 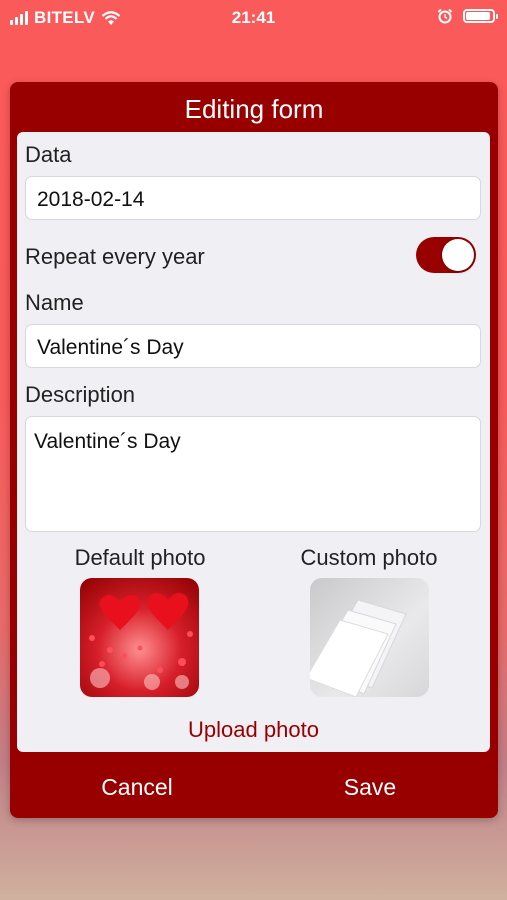 I want to click on description-label: Description, so click(x=80, y=394).